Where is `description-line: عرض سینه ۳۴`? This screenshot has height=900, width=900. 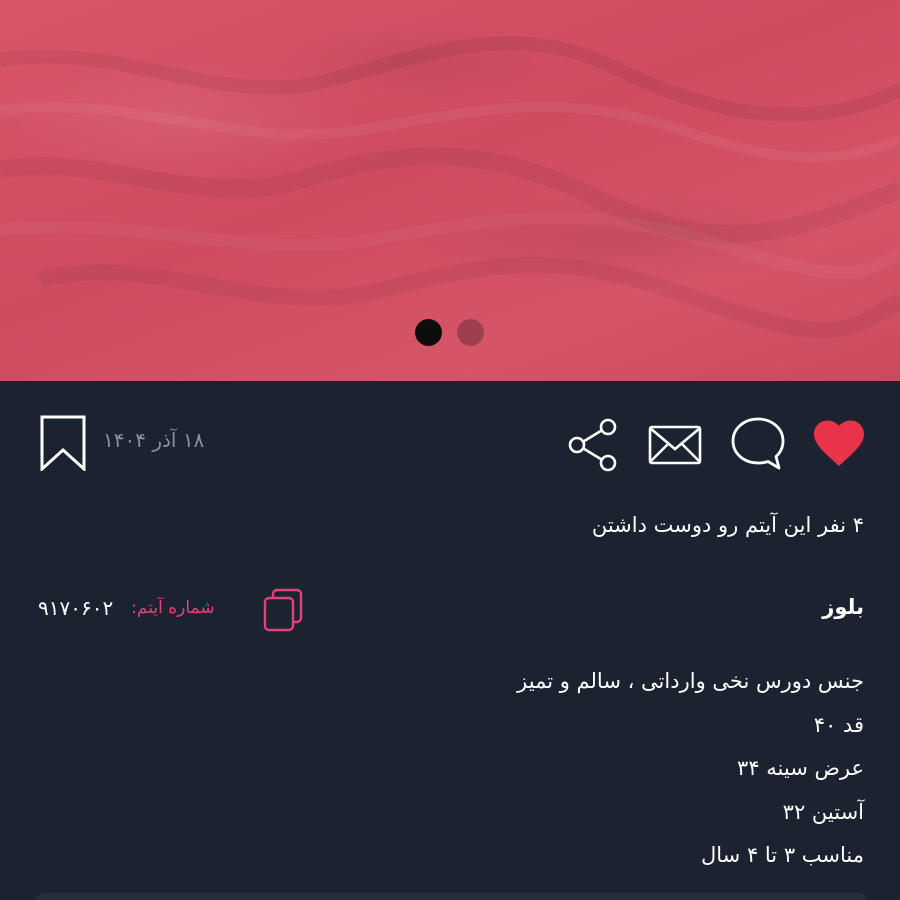
description-line: عرض سینه ۳۴ is located at coordinates (800, 768).